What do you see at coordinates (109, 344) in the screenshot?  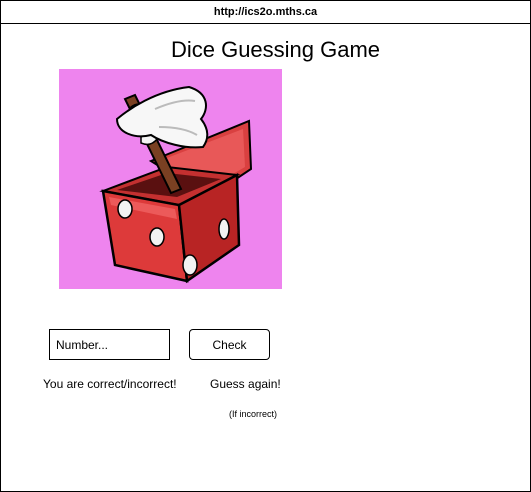 I see `number-input` at bounding box center [109, 344].